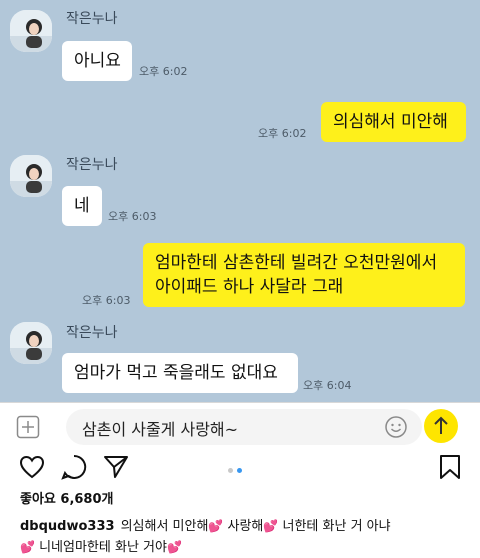 Image resolution: width=480 pixels, height=558 pixels. I want to click on caption-text: 의심해서 미안해, so click(164, 526).